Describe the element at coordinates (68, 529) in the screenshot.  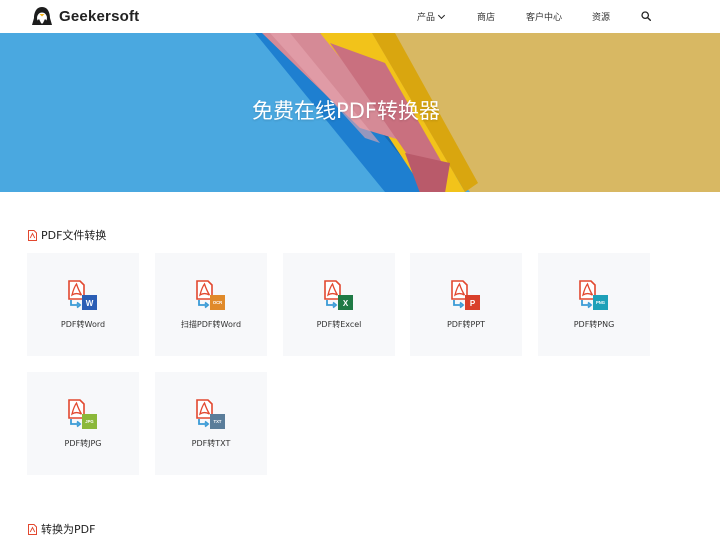
I see `section-title-text: 转换为PDF` at that location.